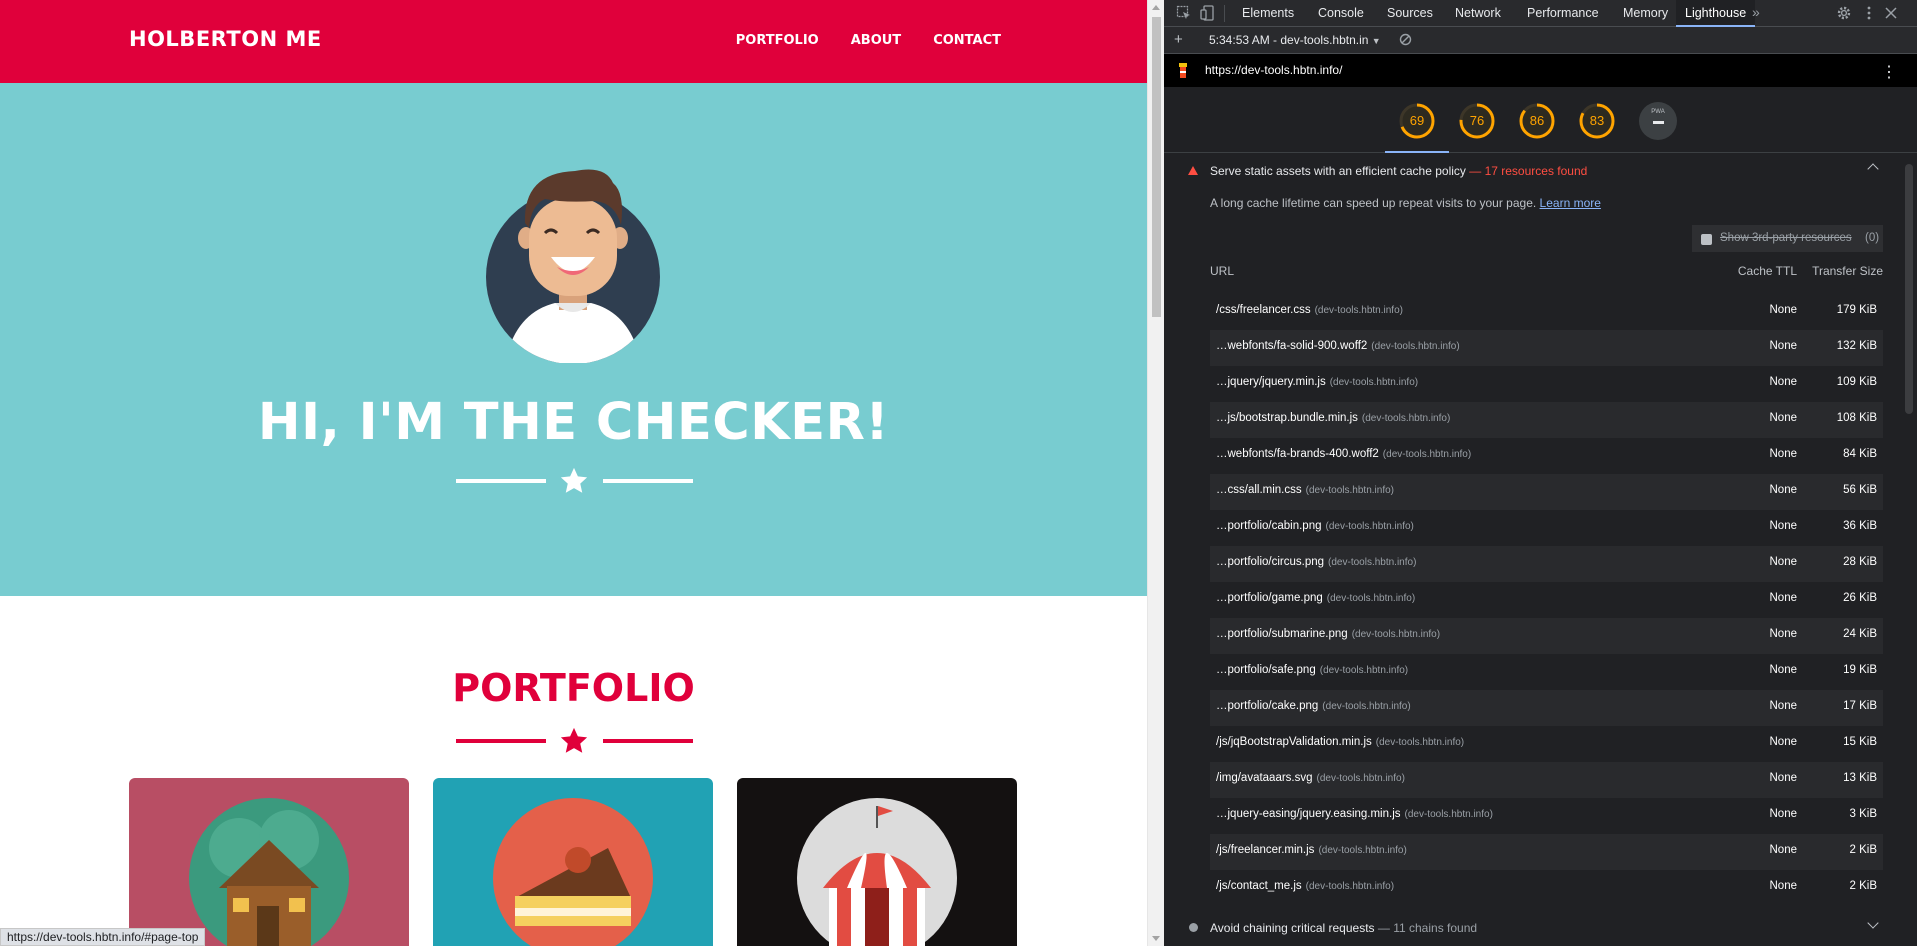  I want to click on nav-link-contact: CONTACT, so click(967, 40).